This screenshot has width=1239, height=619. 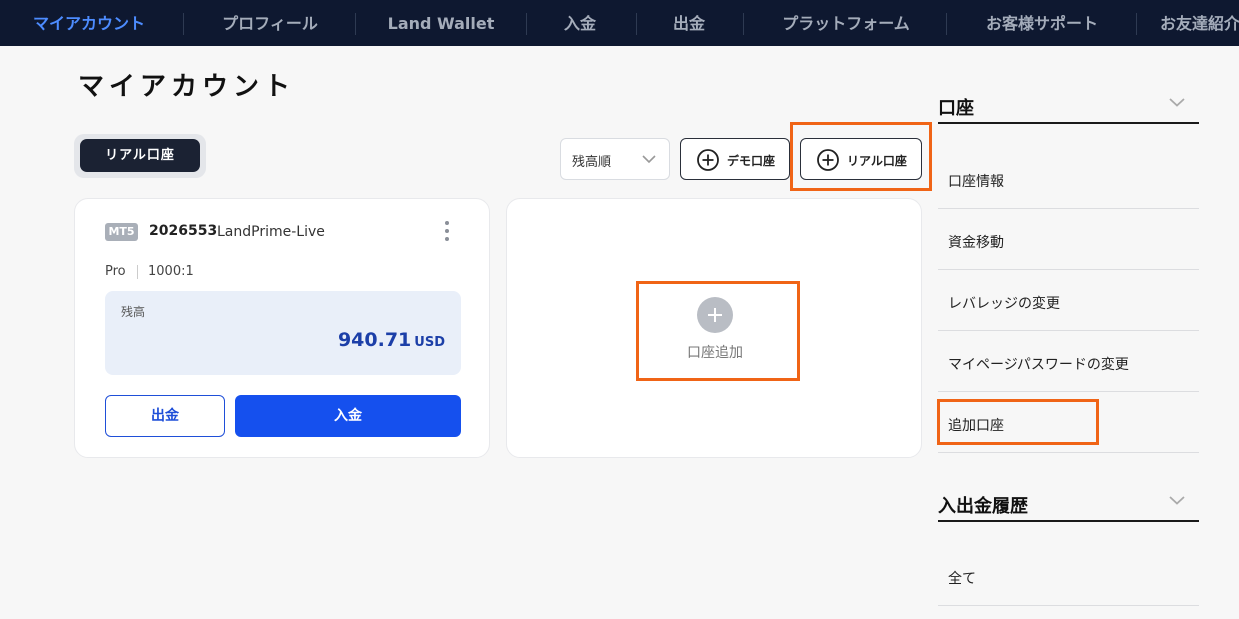 What do you see at coordinates (183, 231) in the screenshot?
I see `account-number: 2026553` at bounding box center [183, 231].